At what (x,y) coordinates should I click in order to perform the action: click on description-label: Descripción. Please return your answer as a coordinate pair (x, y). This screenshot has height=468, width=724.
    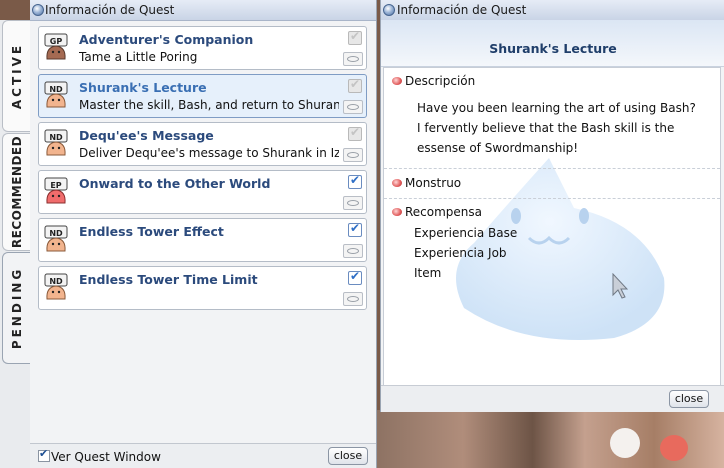
    Looking at the image, I should click on (440, 81).